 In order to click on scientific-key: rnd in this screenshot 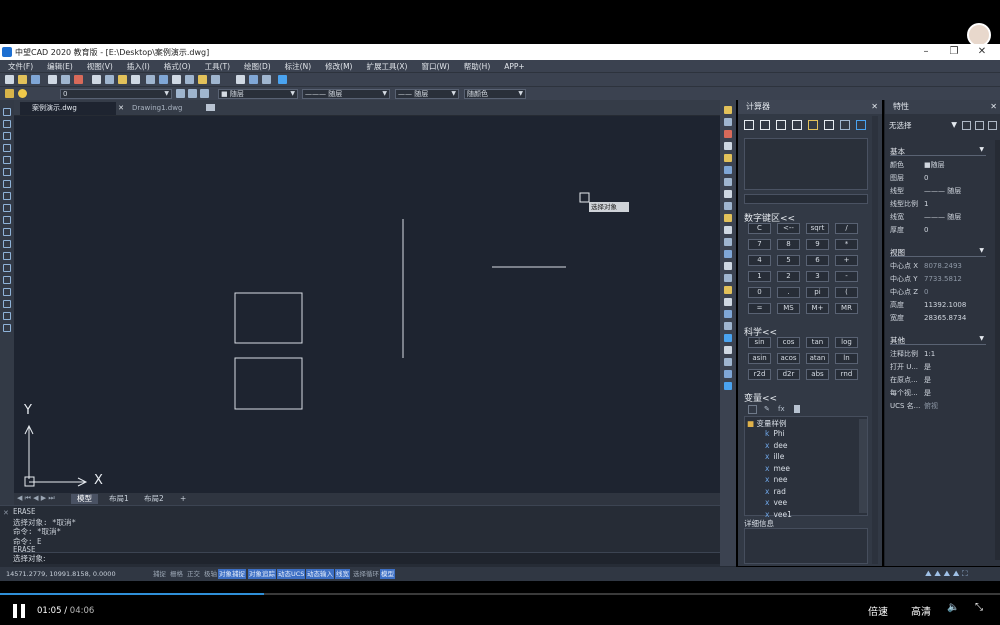, I will do `click(846, 374)`.